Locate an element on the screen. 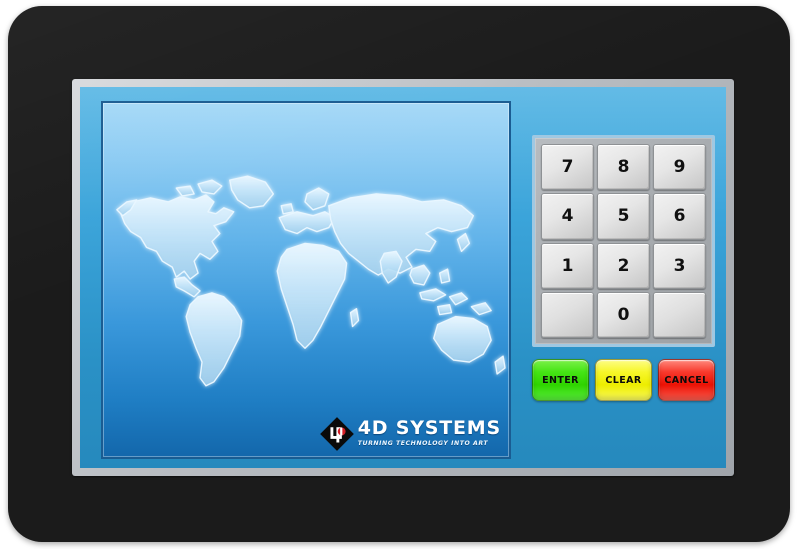 The width and height of the screenshot is (800, 549). keypad-key-6: 6 is located at coordinates (679, 216).